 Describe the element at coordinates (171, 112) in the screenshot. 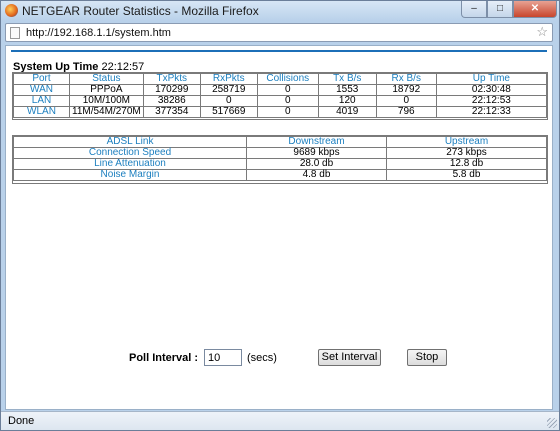

I see `table-cell: 377354` at that location.